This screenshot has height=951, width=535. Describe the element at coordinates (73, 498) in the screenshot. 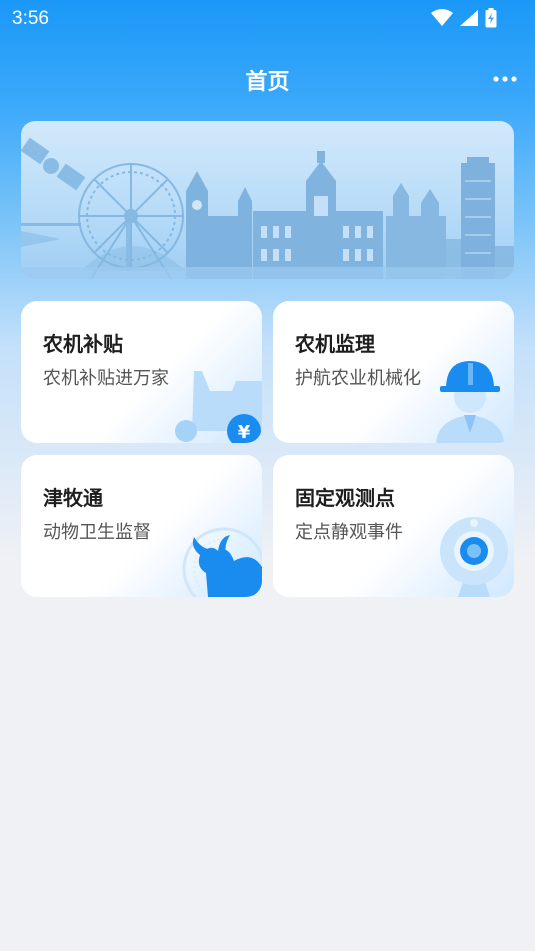

I see `card-title: 津牧通` at that location.